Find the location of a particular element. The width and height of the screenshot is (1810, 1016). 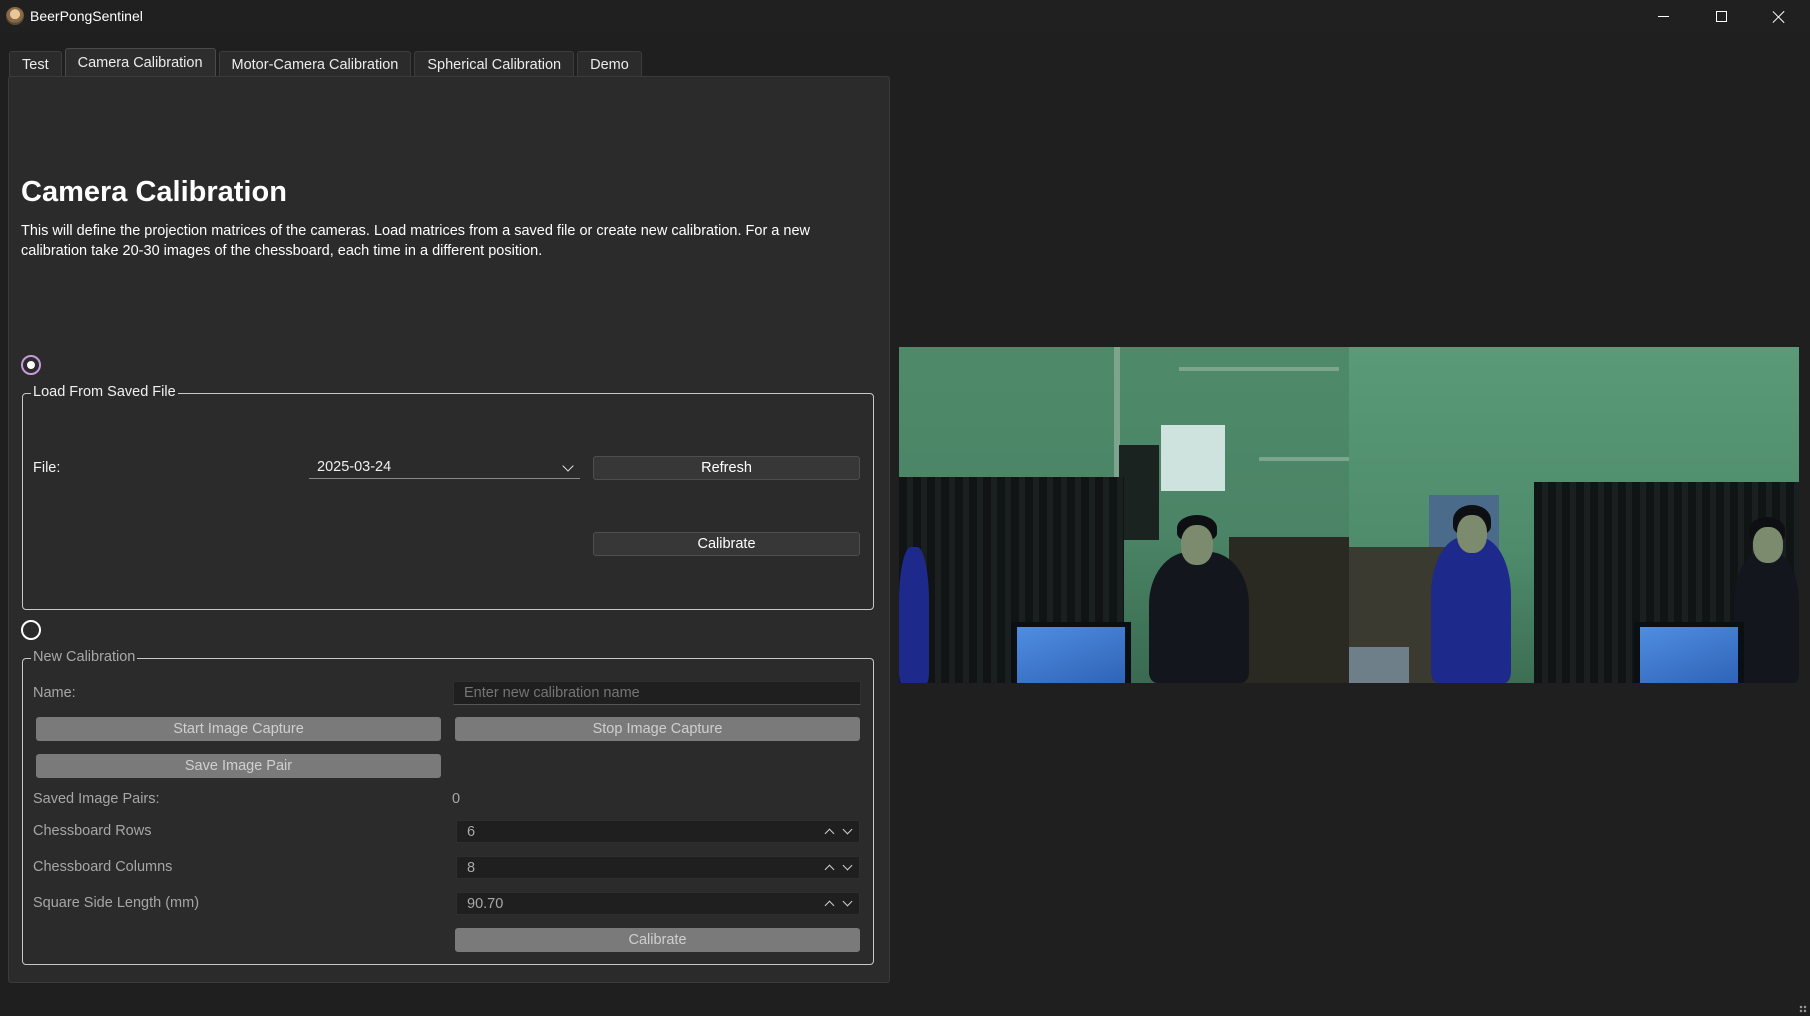

close-button is located at coordinates (1779, 16).